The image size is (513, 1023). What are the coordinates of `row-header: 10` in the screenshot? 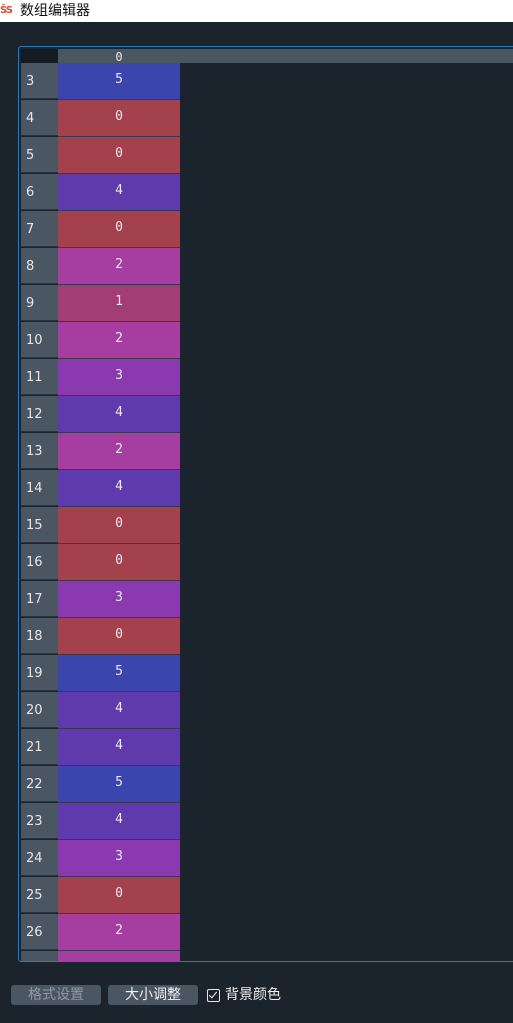 It's located at (39, 340).